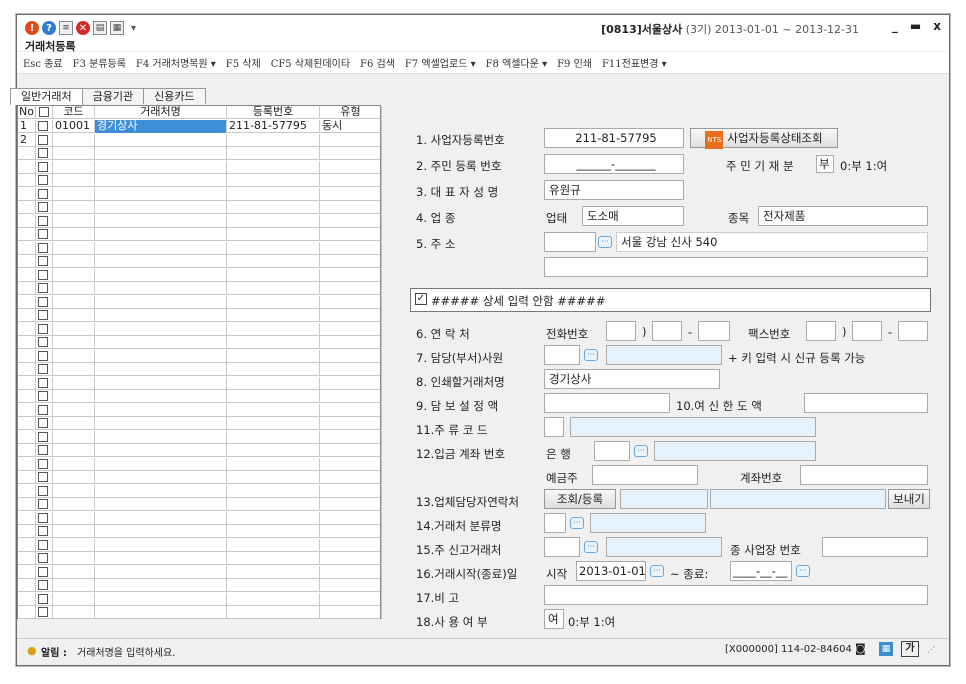 This screenshot has width=966, height=684. Describe the element at coordinates (83, 28) in the screenshot. I see `close-circle-icon: ✕` at that location.